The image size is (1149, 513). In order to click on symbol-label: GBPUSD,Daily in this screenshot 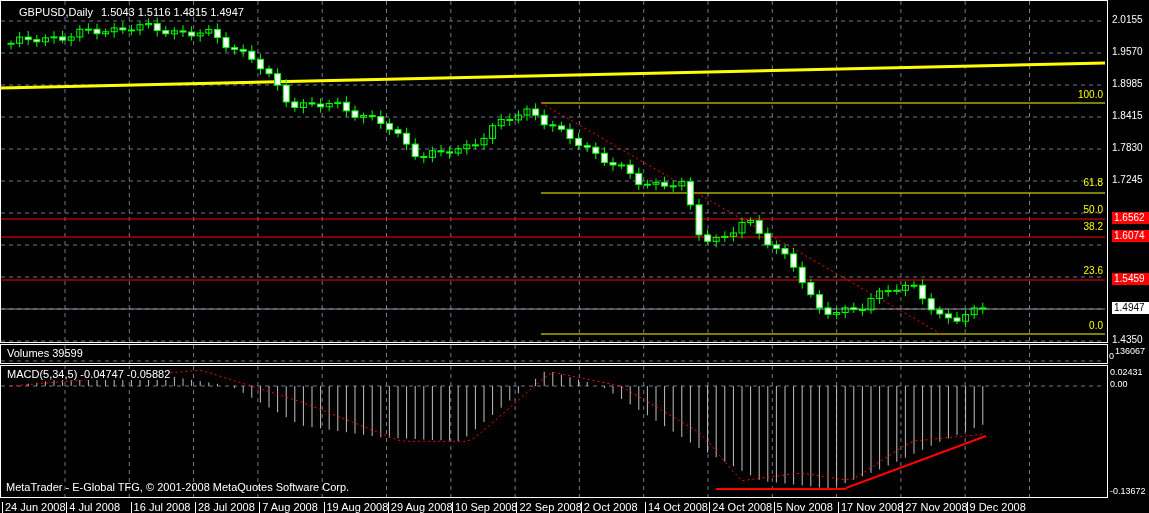, I will do `click(56, 12)`.